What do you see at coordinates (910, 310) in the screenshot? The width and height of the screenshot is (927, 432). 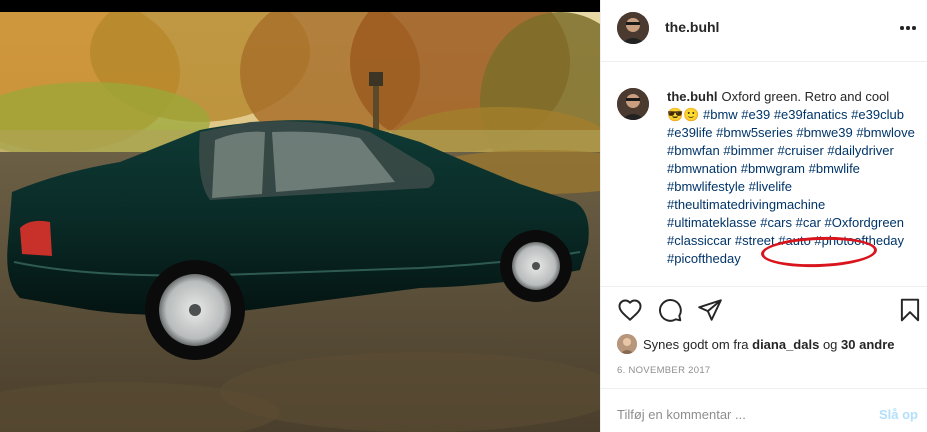 I see `bookmark-icon` at bounding box center [910, 310].